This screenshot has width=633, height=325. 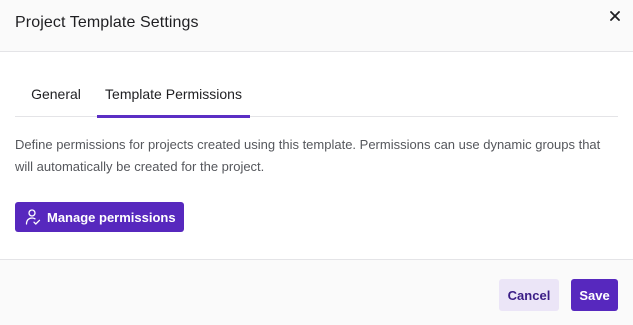 What do you see at coordinates (529, 295) in the screenshot?
I see `cancel-button: Cancel` at bounding box center [529, 295].